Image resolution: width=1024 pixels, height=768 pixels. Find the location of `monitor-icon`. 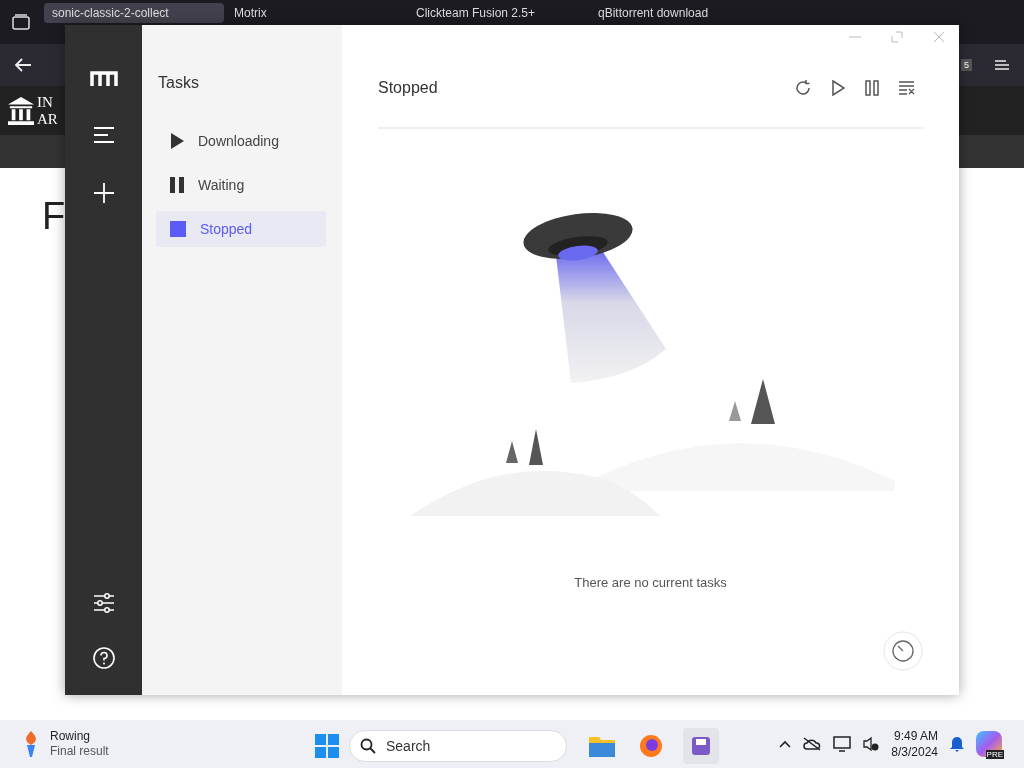

monitor-icon is located at coordinates (842, 744).